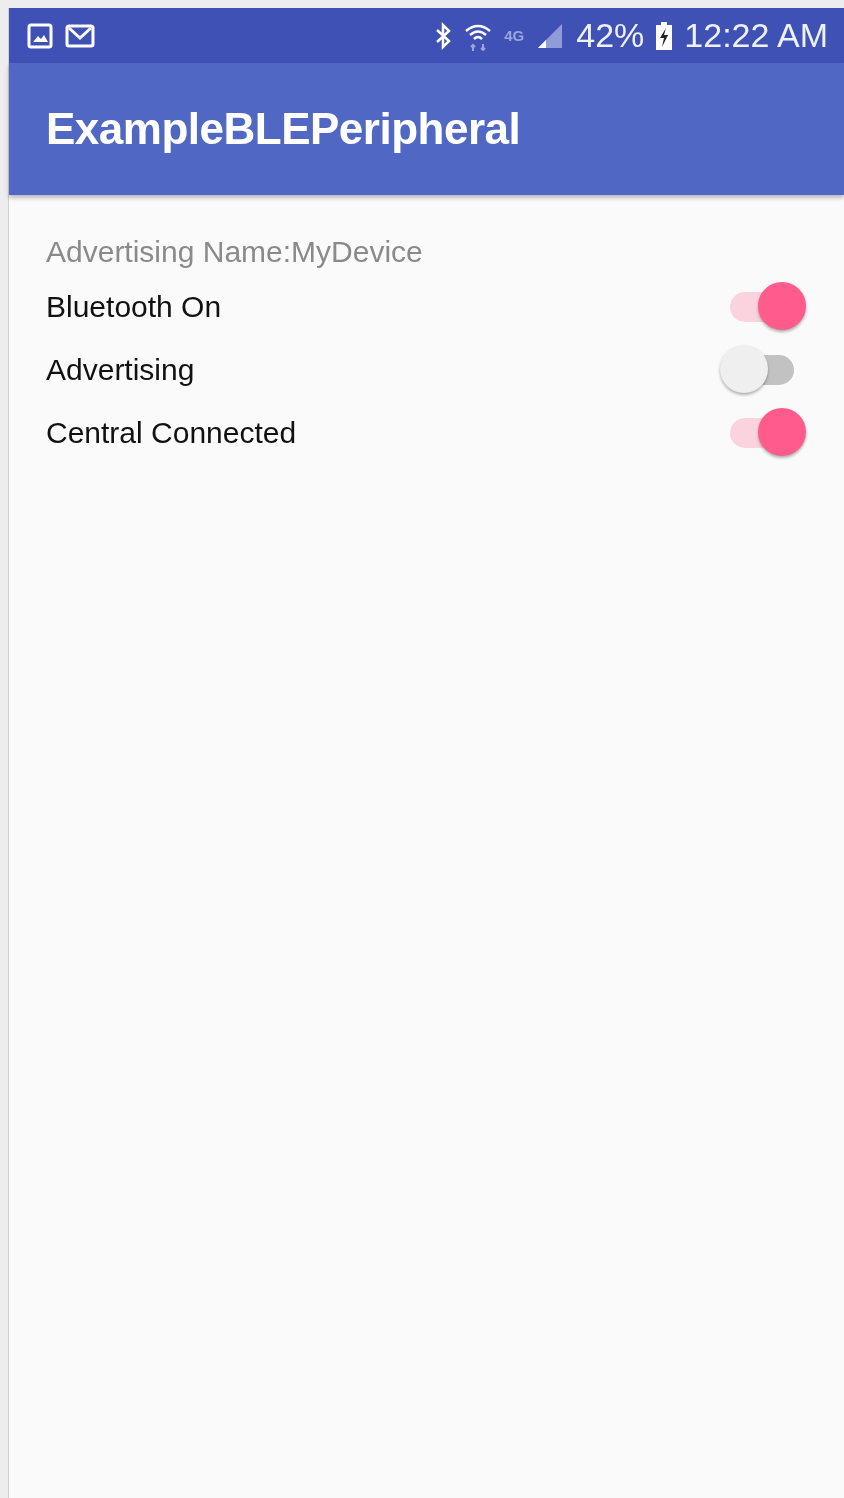 The image size is (844, 1498). Describe the element at coordinates (443, 35) in the screenshot. I see `bluetooth-icon` at that location.